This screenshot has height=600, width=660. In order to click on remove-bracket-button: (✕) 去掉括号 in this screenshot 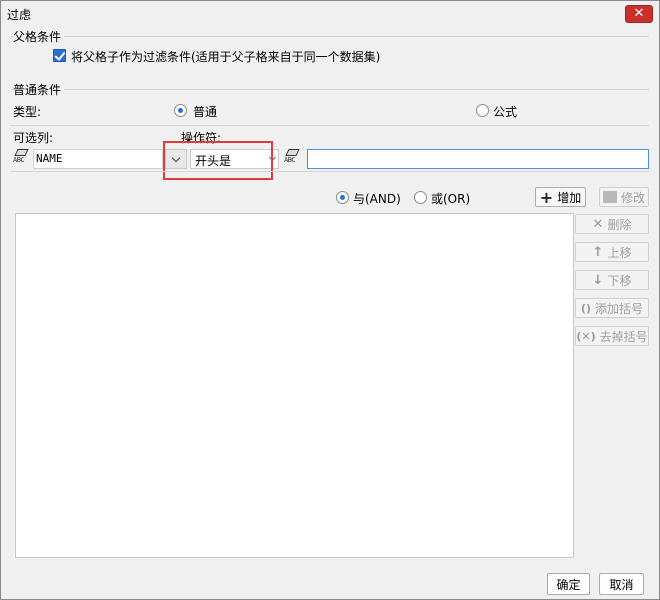, I will do `click(612, 336)`.